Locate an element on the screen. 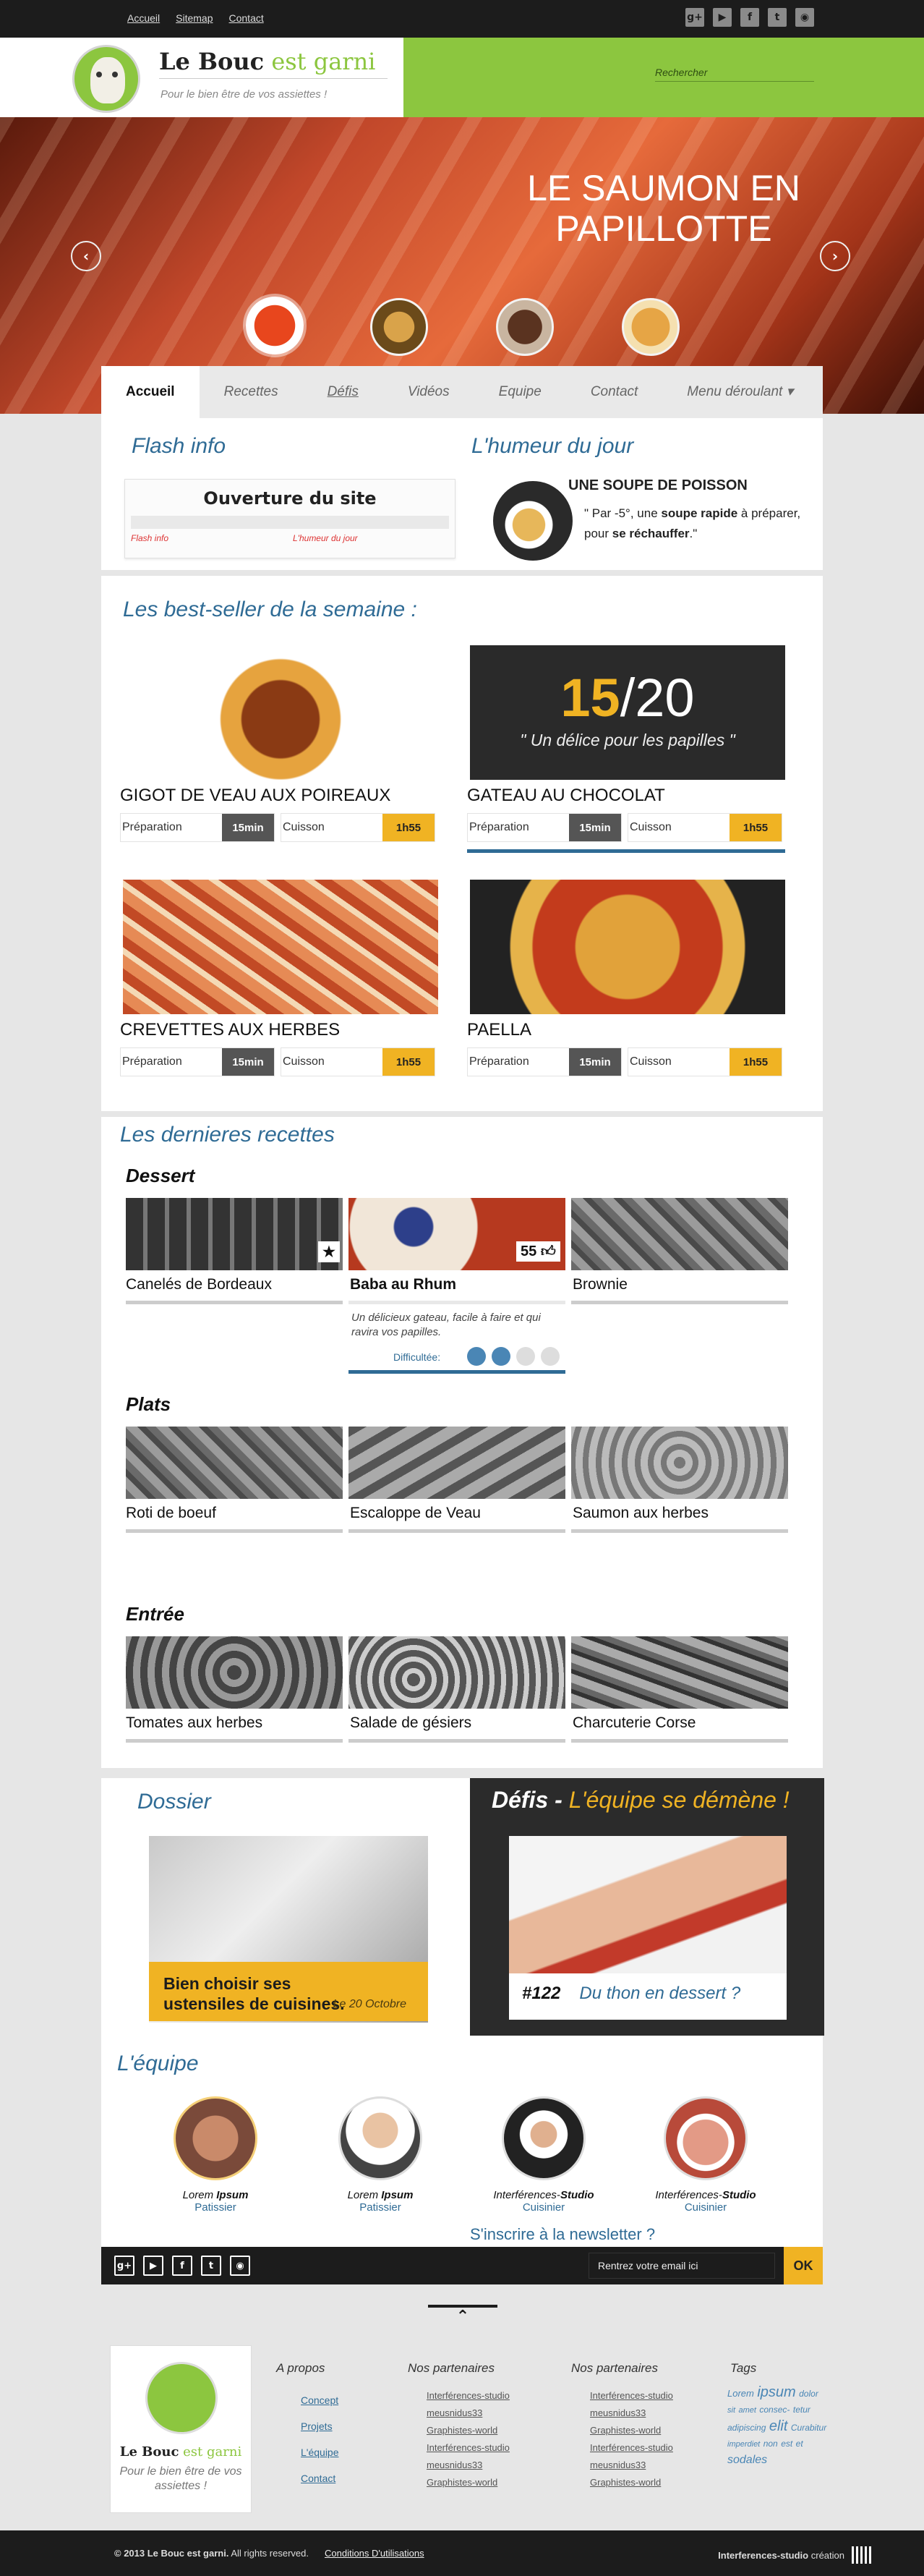  recipe-image-salade is located at coordinates (457, 1672).